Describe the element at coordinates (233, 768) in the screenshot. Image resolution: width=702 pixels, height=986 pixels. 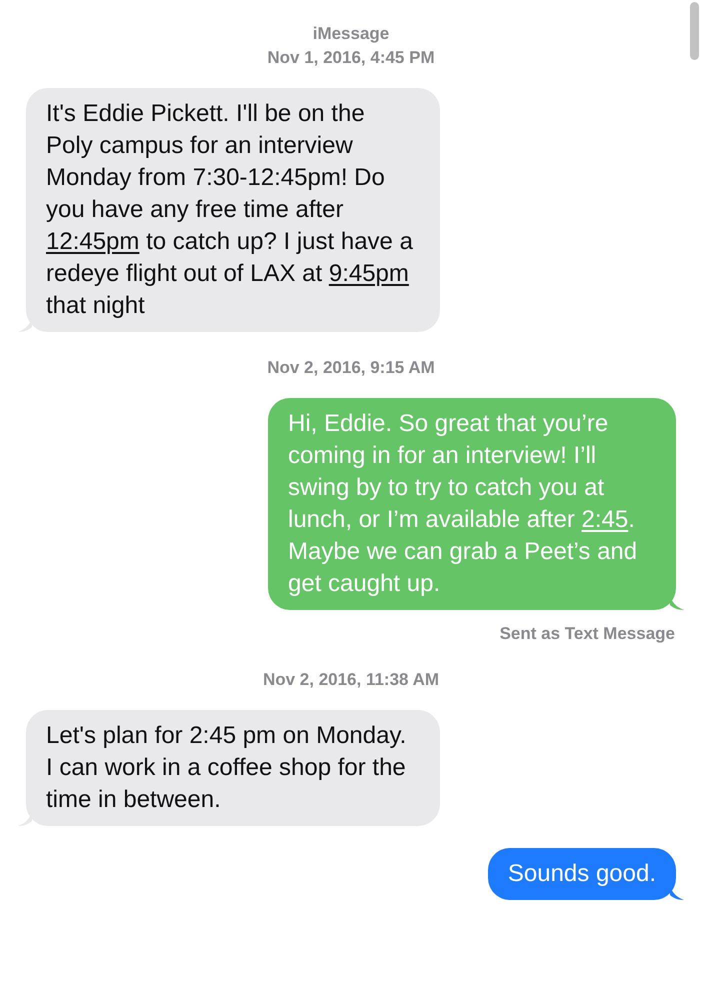
I see `message-bubble: Let's plan for 2:45 pm on Monday. I can work in a coffee shop for the time in between.` at that location.